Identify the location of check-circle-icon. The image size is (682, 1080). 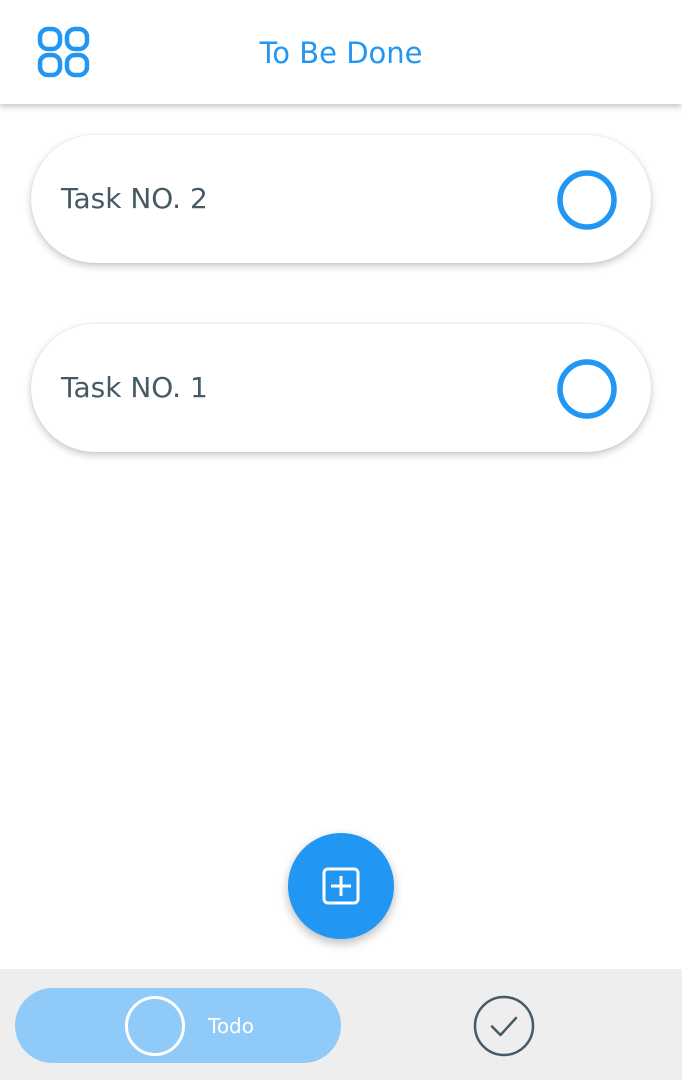
(504, 1026).